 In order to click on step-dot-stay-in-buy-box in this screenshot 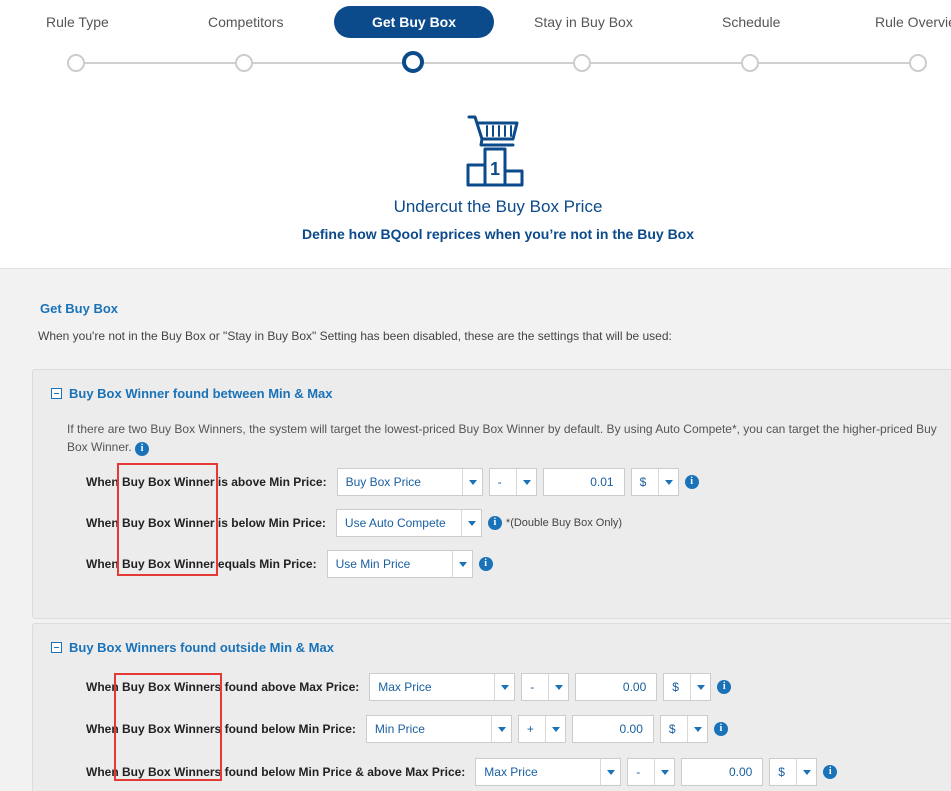, I will do `click(582, 63)`.